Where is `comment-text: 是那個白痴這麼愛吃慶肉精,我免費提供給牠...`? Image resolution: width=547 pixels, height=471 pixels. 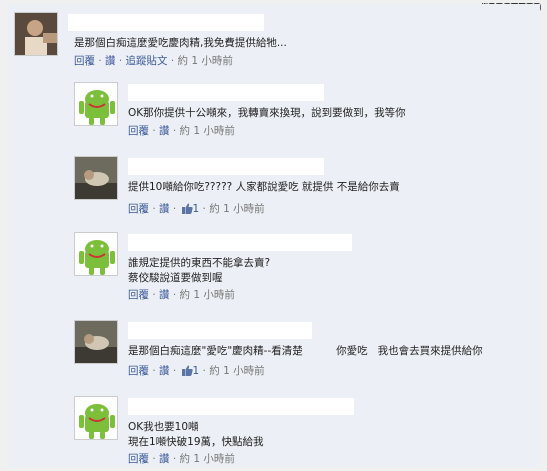 comment-text: 是那個白痴這麼愛吃慶肉精,我免費提供給牠... is located at coordinates (180, 43).